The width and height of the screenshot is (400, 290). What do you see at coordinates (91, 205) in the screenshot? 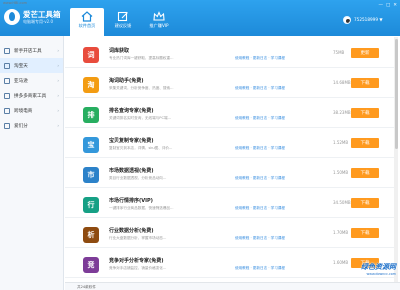
I see `software-icon: 行` at bounding box center [91, 205].